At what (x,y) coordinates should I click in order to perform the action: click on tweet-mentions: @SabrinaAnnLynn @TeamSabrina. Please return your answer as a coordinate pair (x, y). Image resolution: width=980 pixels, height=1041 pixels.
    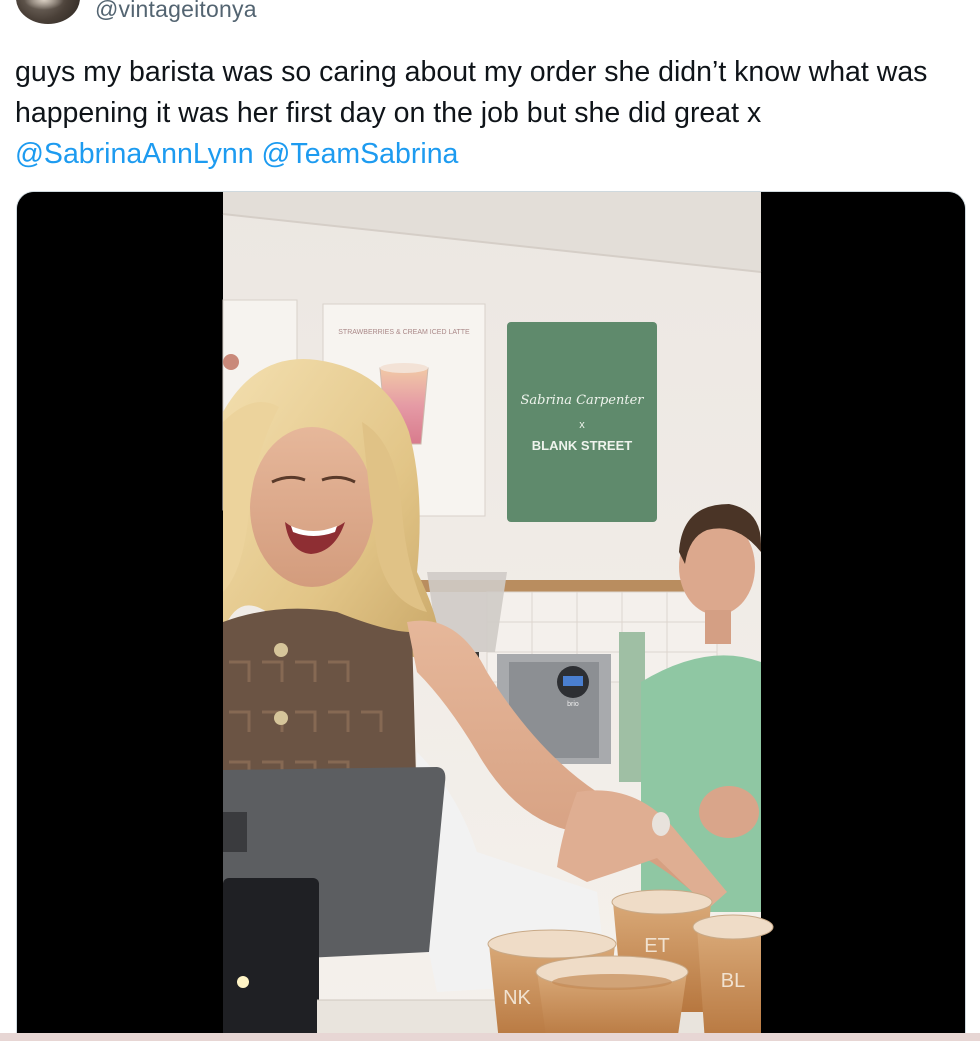
    Looking at the image, I should click on (490, 154).